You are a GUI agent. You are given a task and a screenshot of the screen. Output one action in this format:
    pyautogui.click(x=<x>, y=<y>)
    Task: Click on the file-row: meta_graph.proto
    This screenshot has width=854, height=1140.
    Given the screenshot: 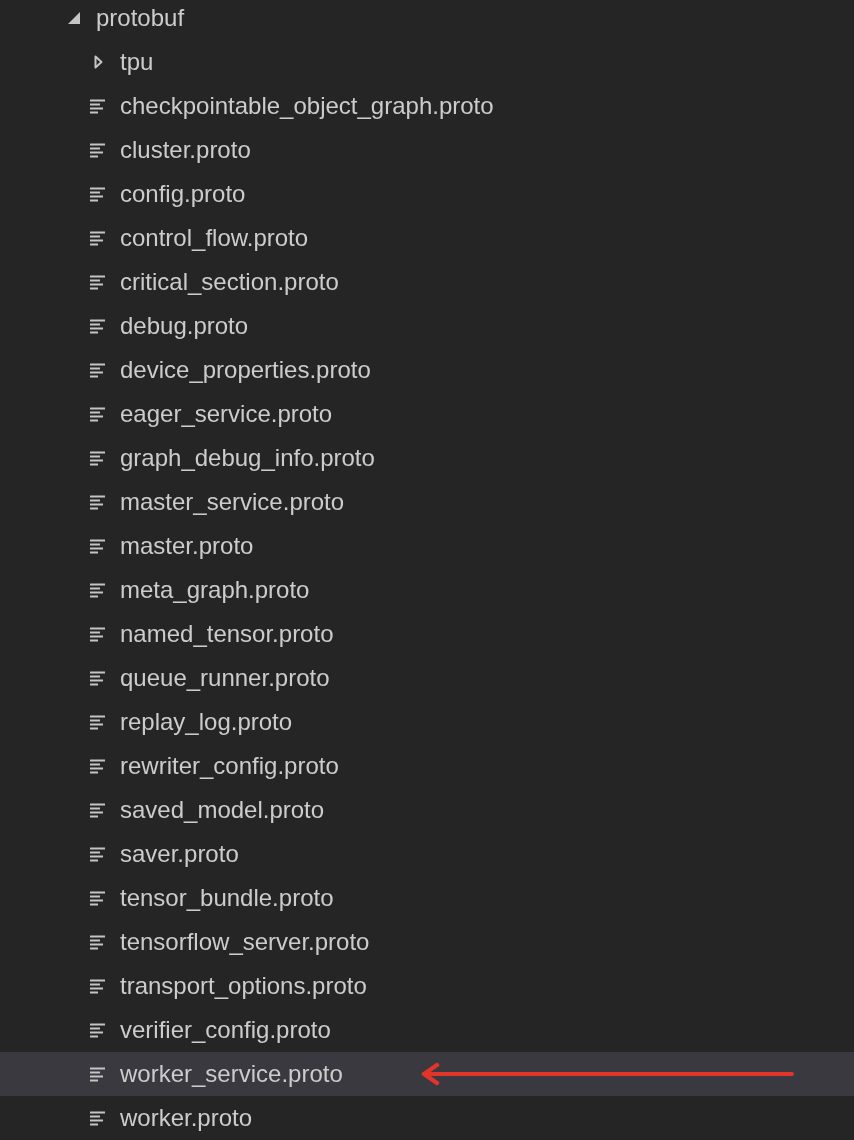 What is the action you would take?
    pyautogui.click(x=427, y=590)
    